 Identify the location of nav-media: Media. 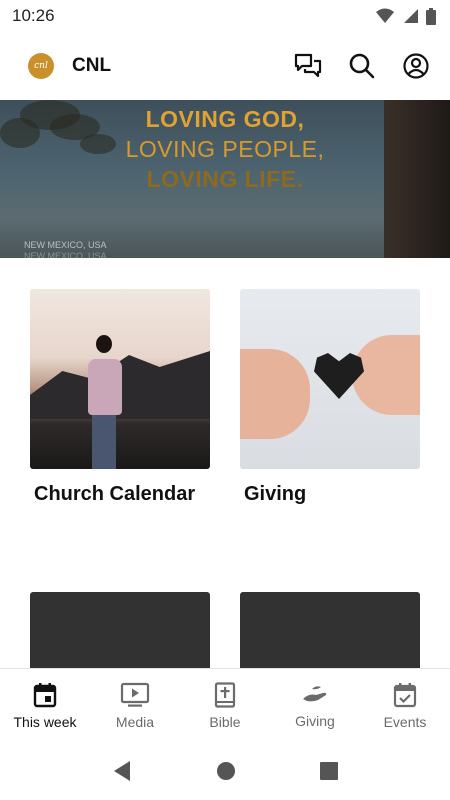
(135, 705).